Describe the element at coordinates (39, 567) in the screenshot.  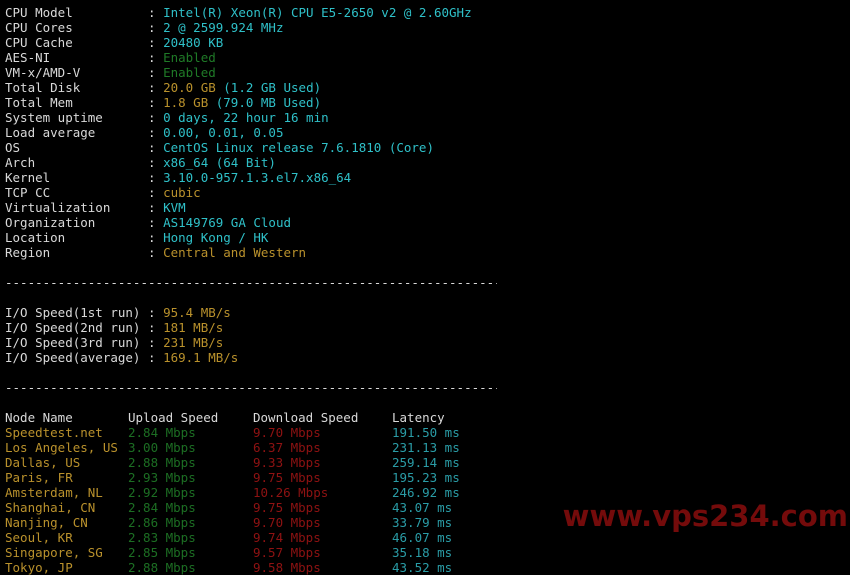
I see `speedtest-node-name: Tokyo, JP` at that location.